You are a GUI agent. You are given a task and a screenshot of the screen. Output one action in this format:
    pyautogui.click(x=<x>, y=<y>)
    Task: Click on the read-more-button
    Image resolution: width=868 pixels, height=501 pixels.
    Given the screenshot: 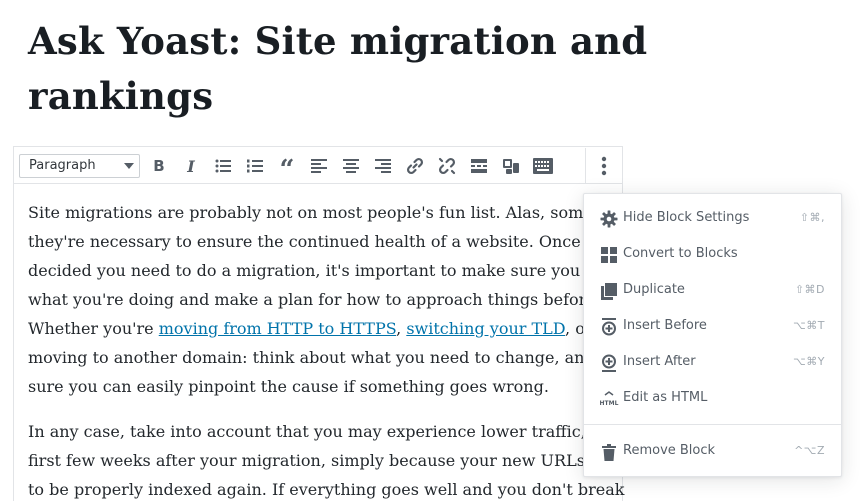 What is the action you would take?
    pyautogui.click(x=479, y=166)
    